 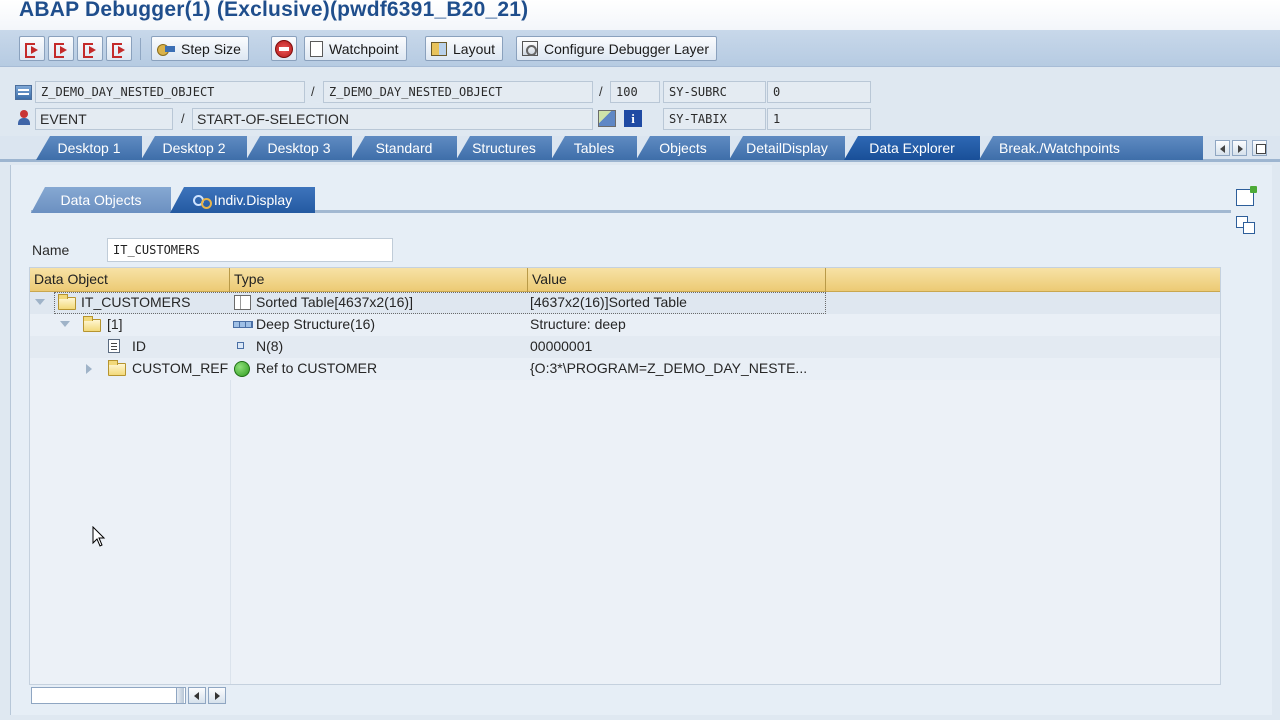 I want to click on table-row: [1] Deep Structure(16) Structure: deep, so click(x=625, y=325).